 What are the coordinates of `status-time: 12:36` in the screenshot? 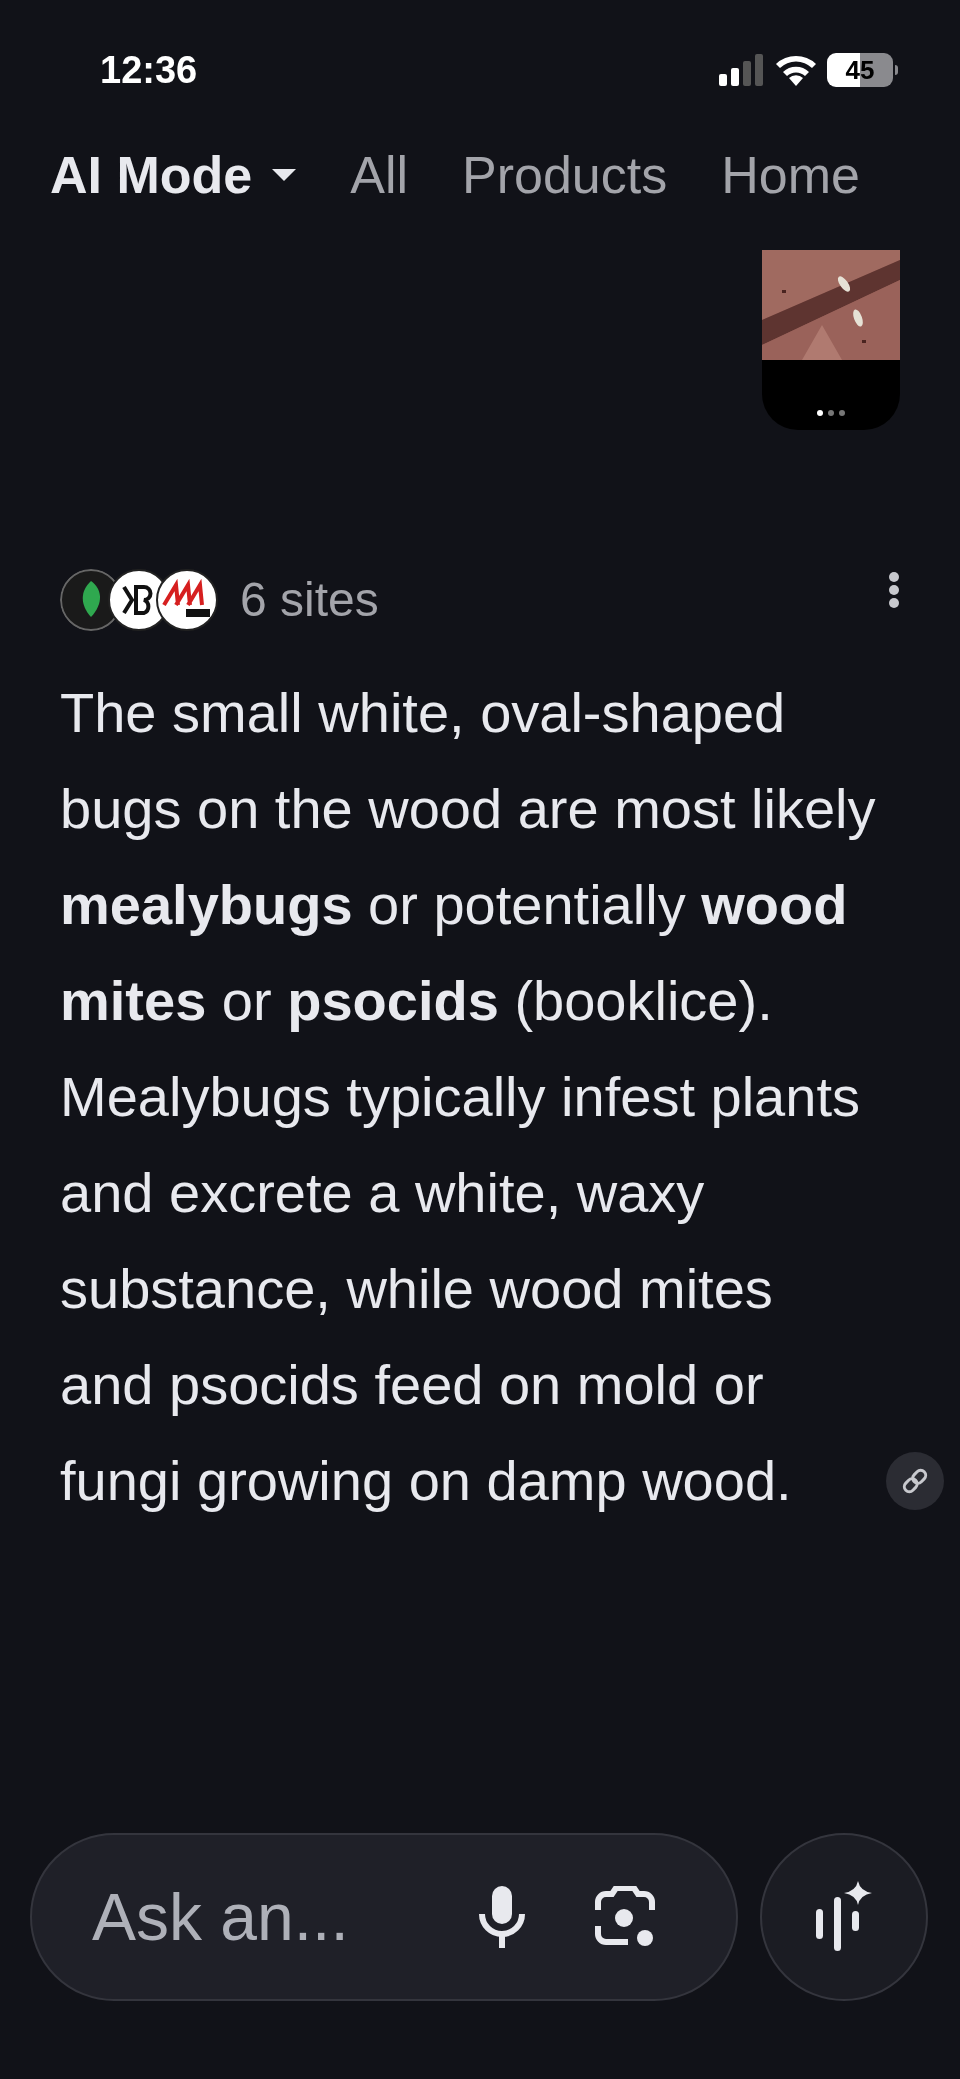 It's located at (149, 70).